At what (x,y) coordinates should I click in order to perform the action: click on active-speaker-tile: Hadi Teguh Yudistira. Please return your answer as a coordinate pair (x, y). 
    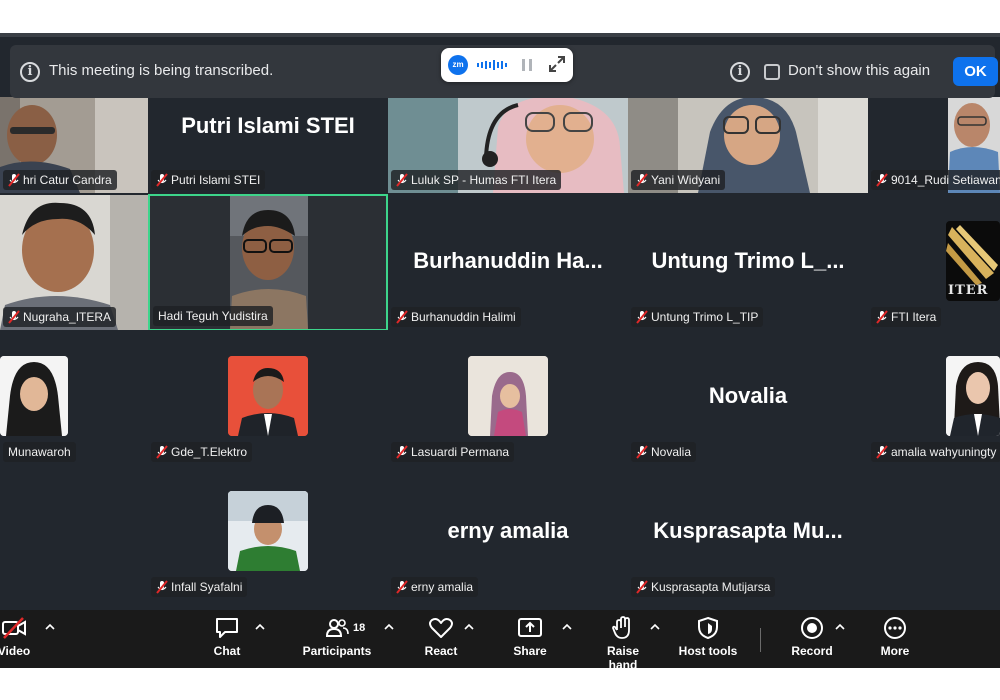
    Looking at the image, I should click on (268, 262).